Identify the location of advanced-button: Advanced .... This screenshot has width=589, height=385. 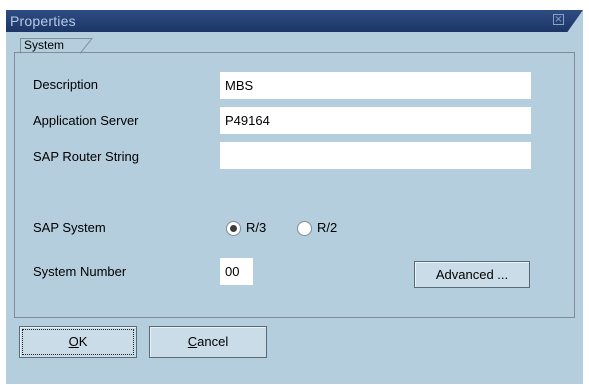
(472, 274).